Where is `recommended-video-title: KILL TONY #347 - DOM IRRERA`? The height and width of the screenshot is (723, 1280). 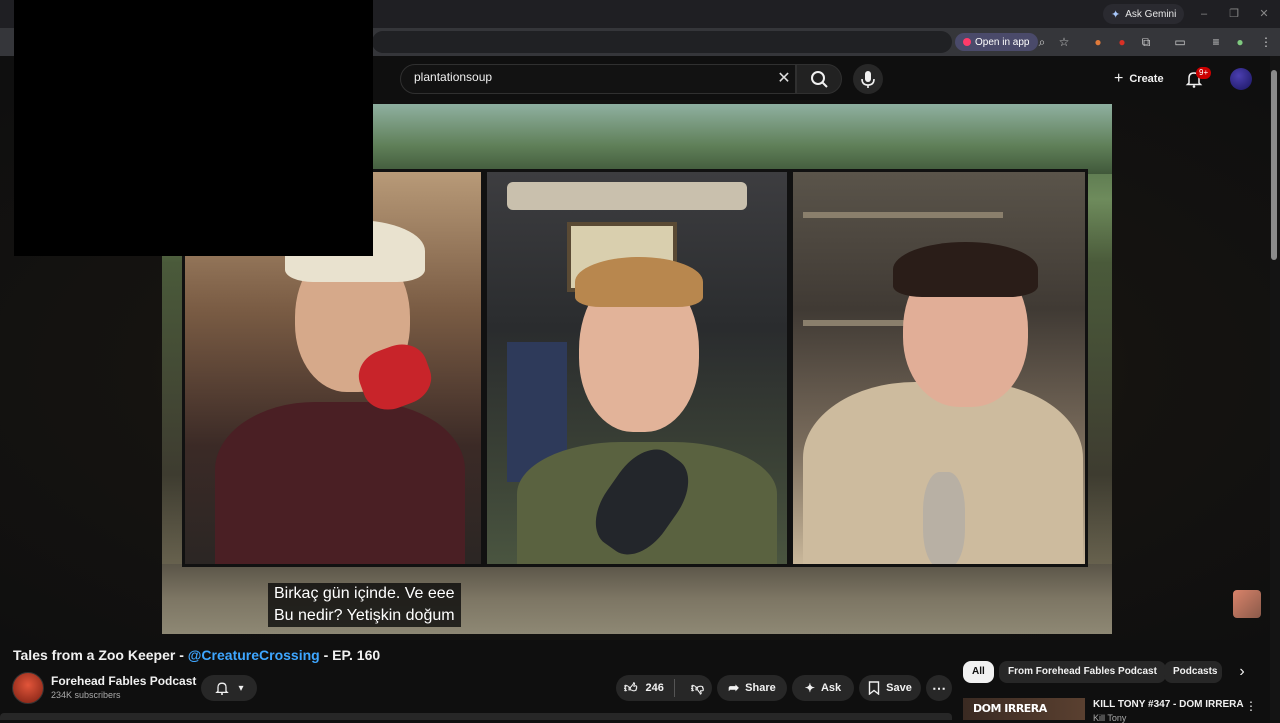 recommended-video-title: KILL TONY #347 - DOM IRRERA is located at coordinates (1168, 704).